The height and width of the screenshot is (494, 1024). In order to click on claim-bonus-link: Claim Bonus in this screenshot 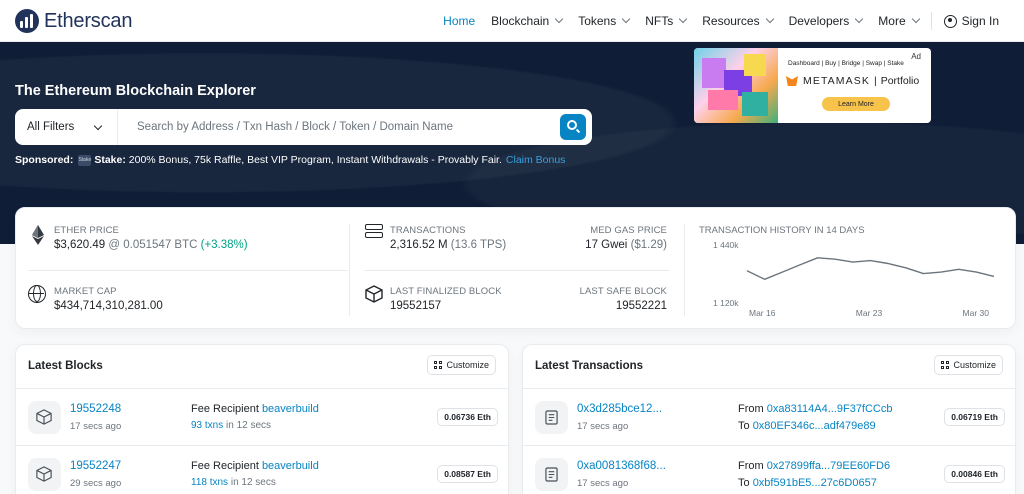, I will do `click(536, 160)`.